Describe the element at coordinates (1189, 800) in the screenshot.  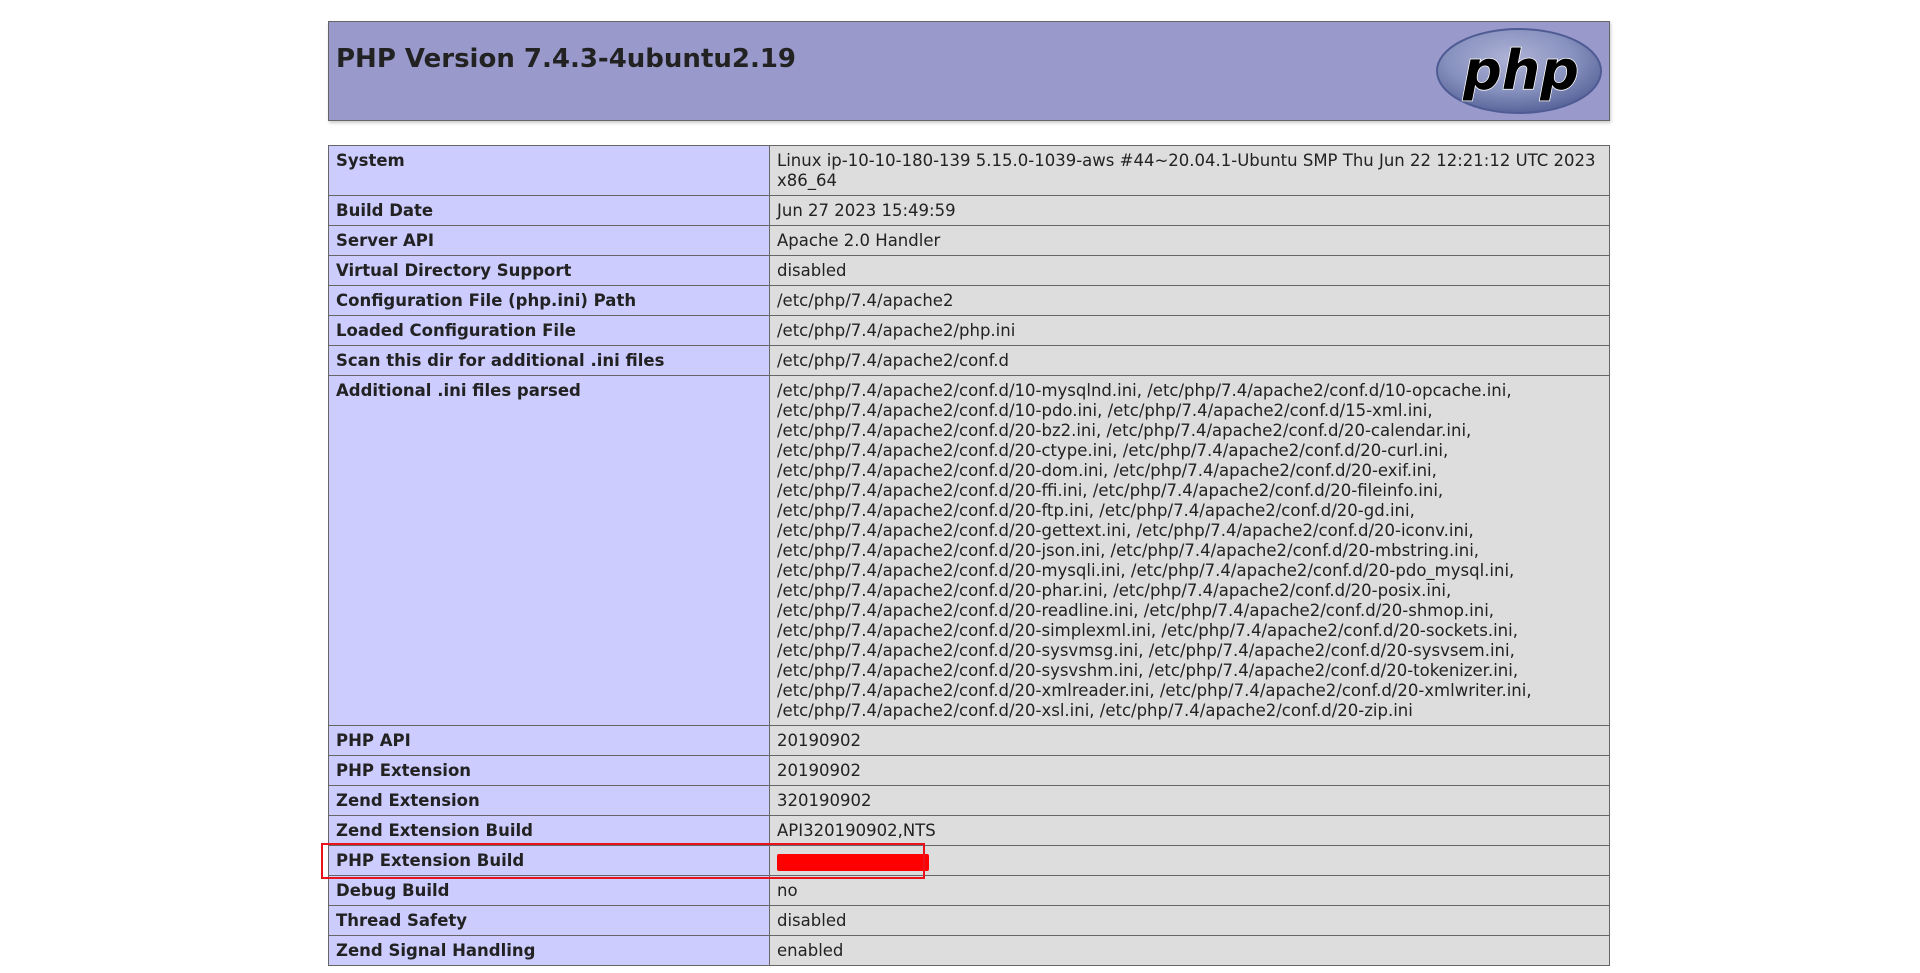
I see `row-value-zend-extension: 320190902` at that location.